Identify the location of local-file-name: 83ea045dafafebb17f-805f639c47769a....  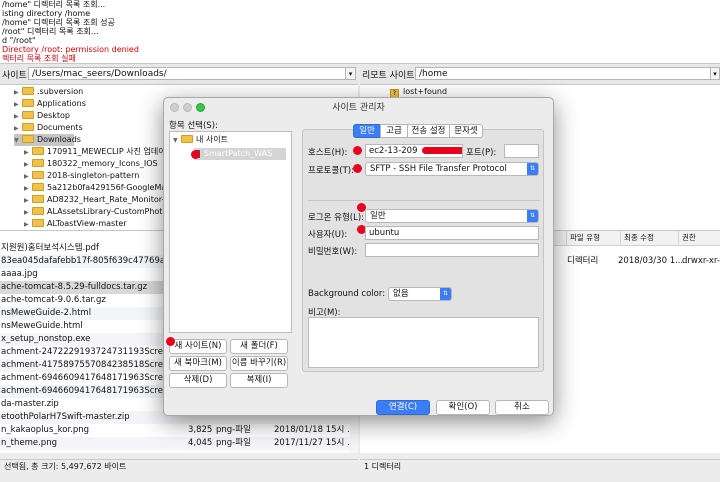
(87, 261).